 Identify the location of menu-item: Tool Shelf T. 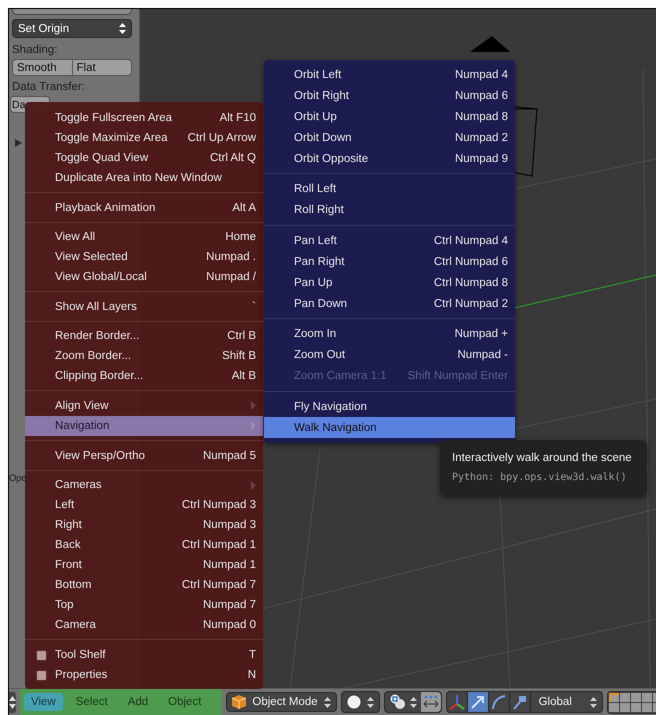
(144, 654).